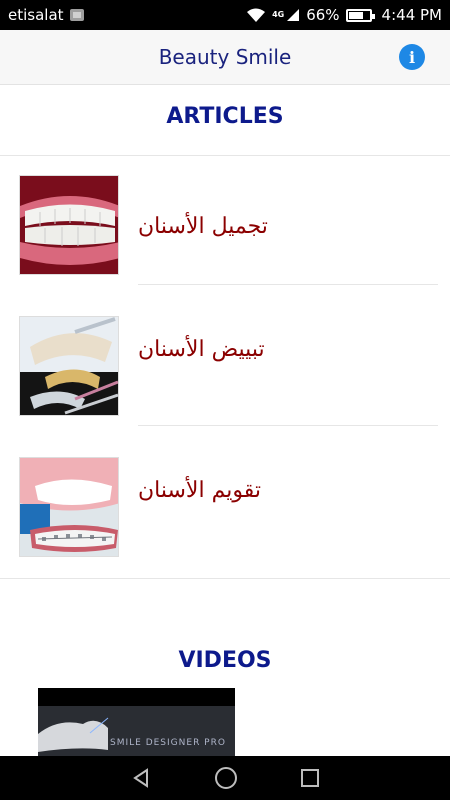  Describe the element at coordinates (225, 116) in the screenshot. I see `articles-heading: ARTICLES` at that location.